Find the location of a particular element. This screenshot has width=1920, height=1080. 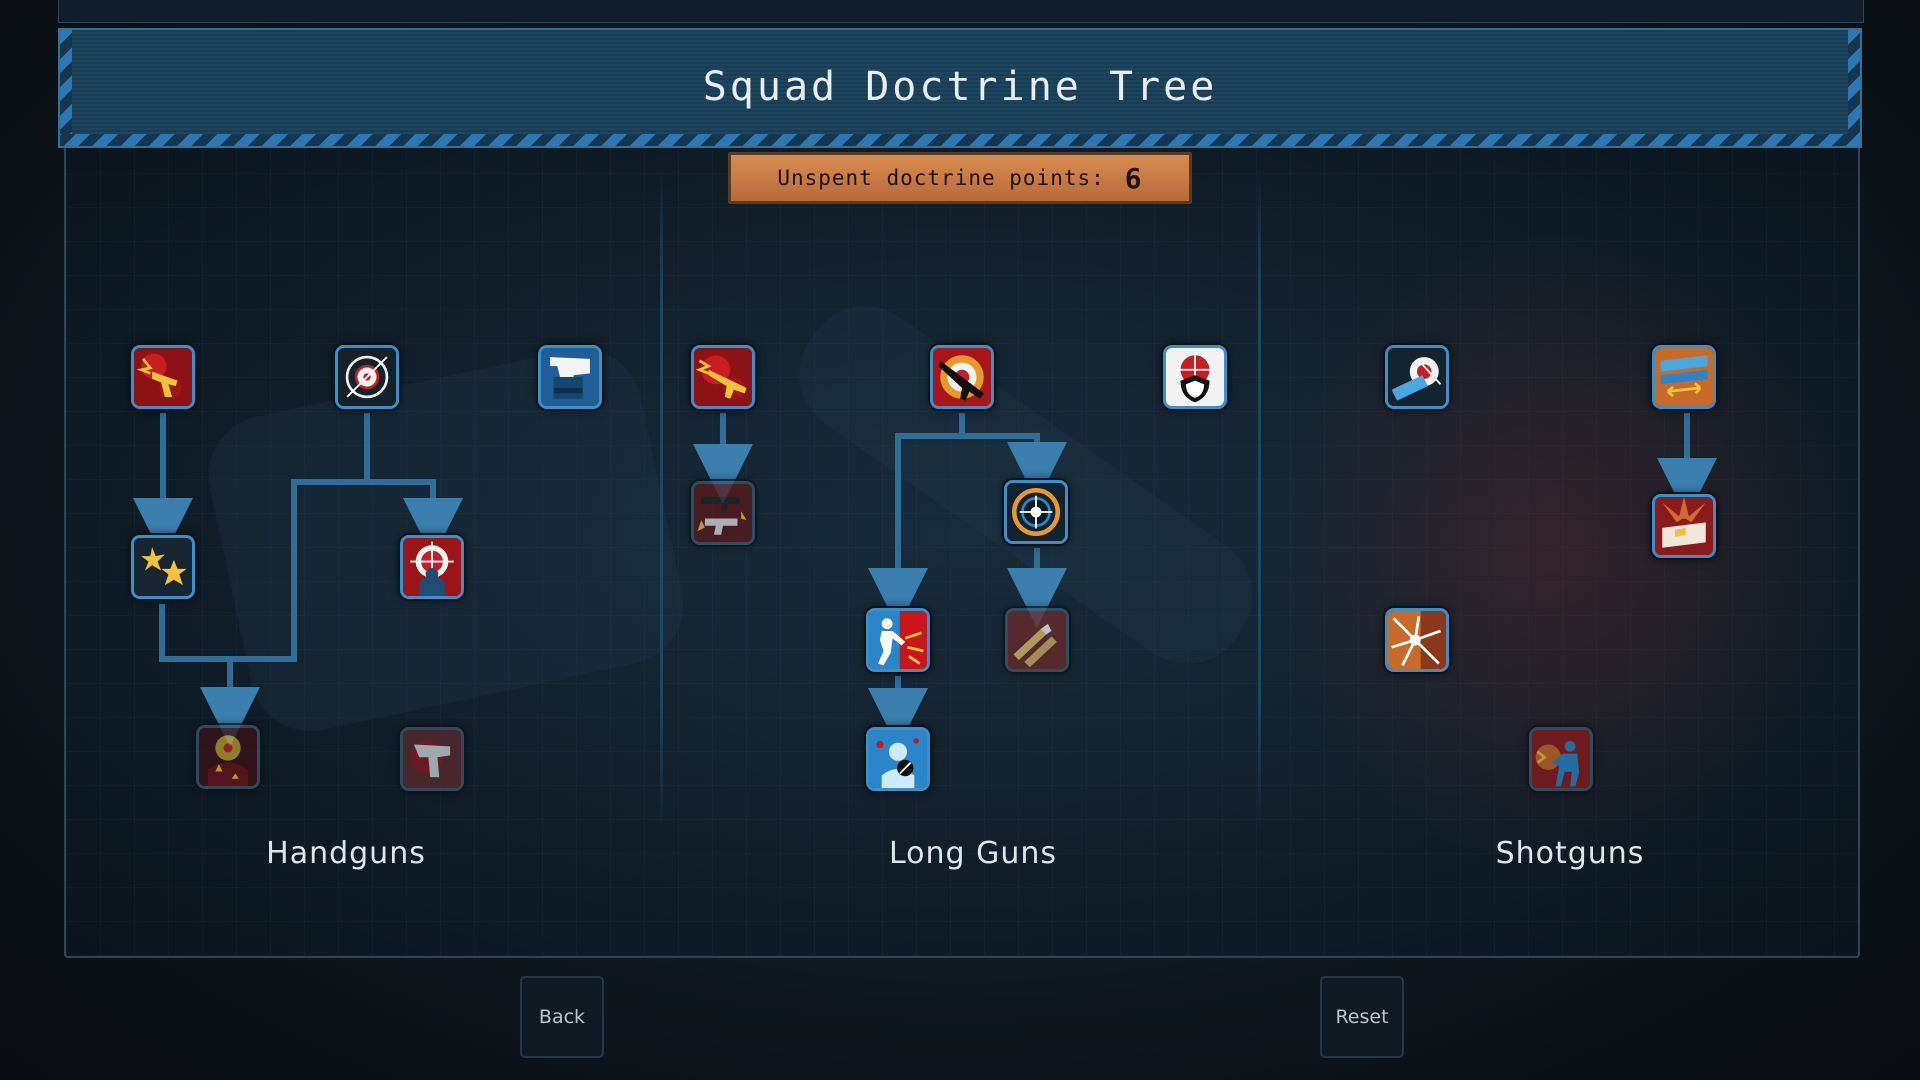

shell-target-icon is located at coordinates (1417, 377).